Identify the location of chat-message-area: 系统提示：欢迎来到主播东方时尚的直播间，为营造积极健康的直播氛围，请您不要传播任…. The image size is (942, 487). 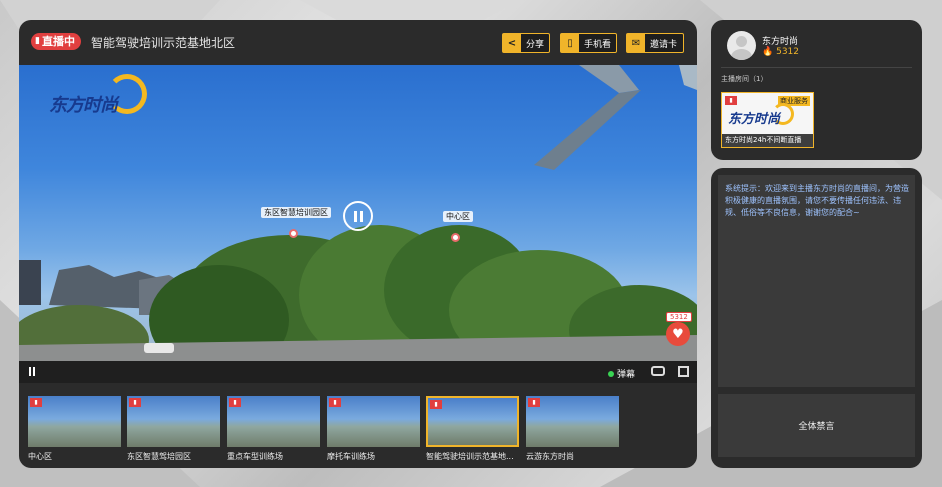
(816, 281).